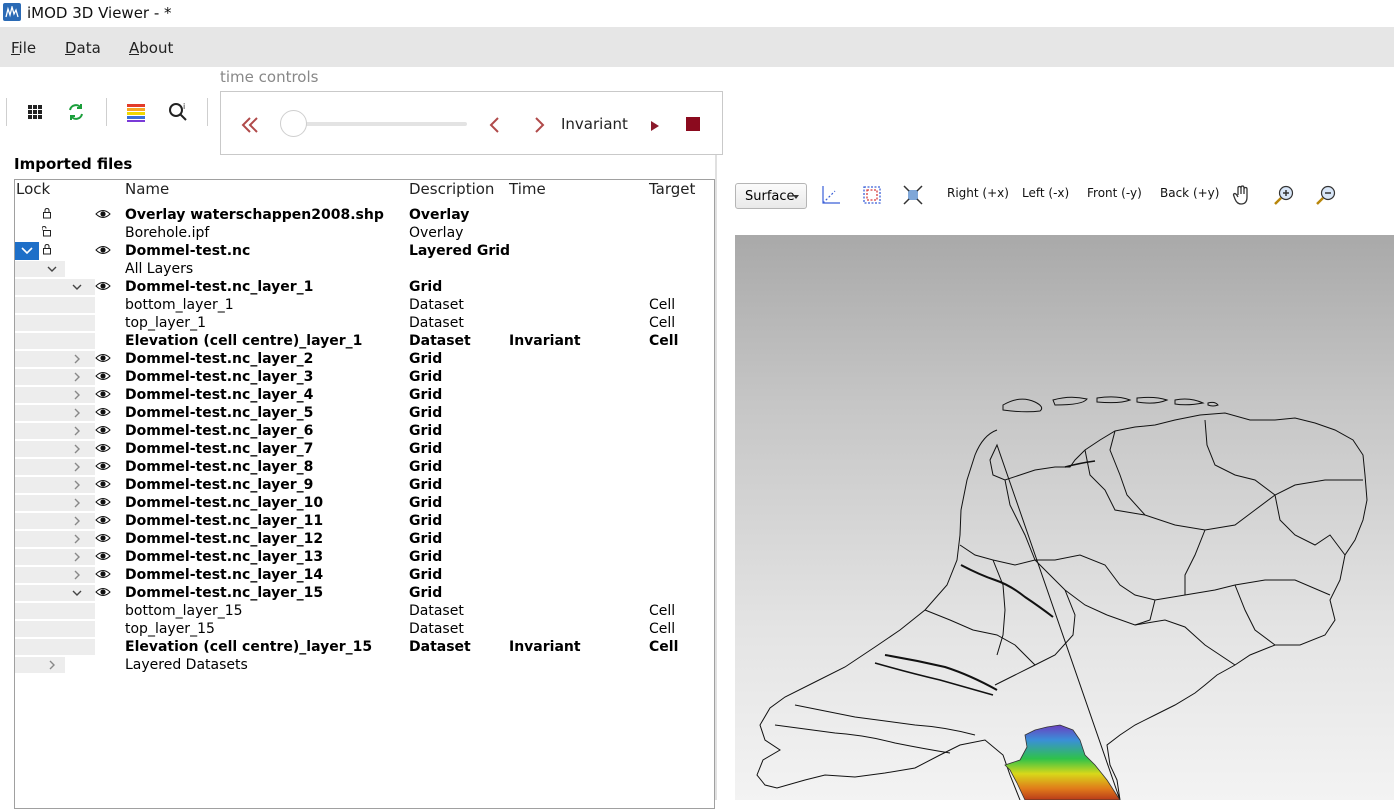 The width and height of the screenshot is (1394, 809). What do you see at coordinates (364, 449) in the screenshot?
I see `tree-row: Dommel-test.nc_layer_7 Grid` at bounding box center [364, 449].